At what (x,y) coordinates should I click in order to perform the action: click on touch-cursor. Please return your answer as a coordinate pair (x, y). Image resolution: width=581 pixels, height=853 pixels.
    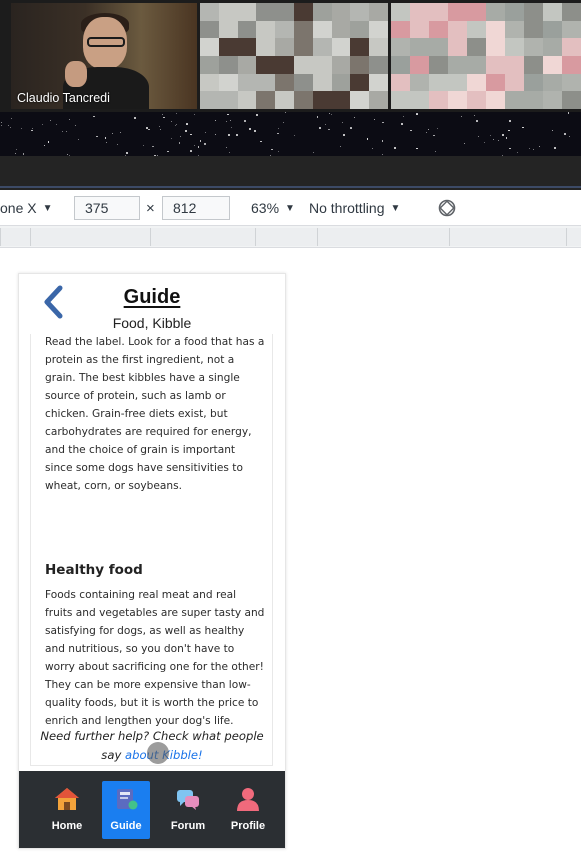
    Looking at the image, I should click on (158, 753).